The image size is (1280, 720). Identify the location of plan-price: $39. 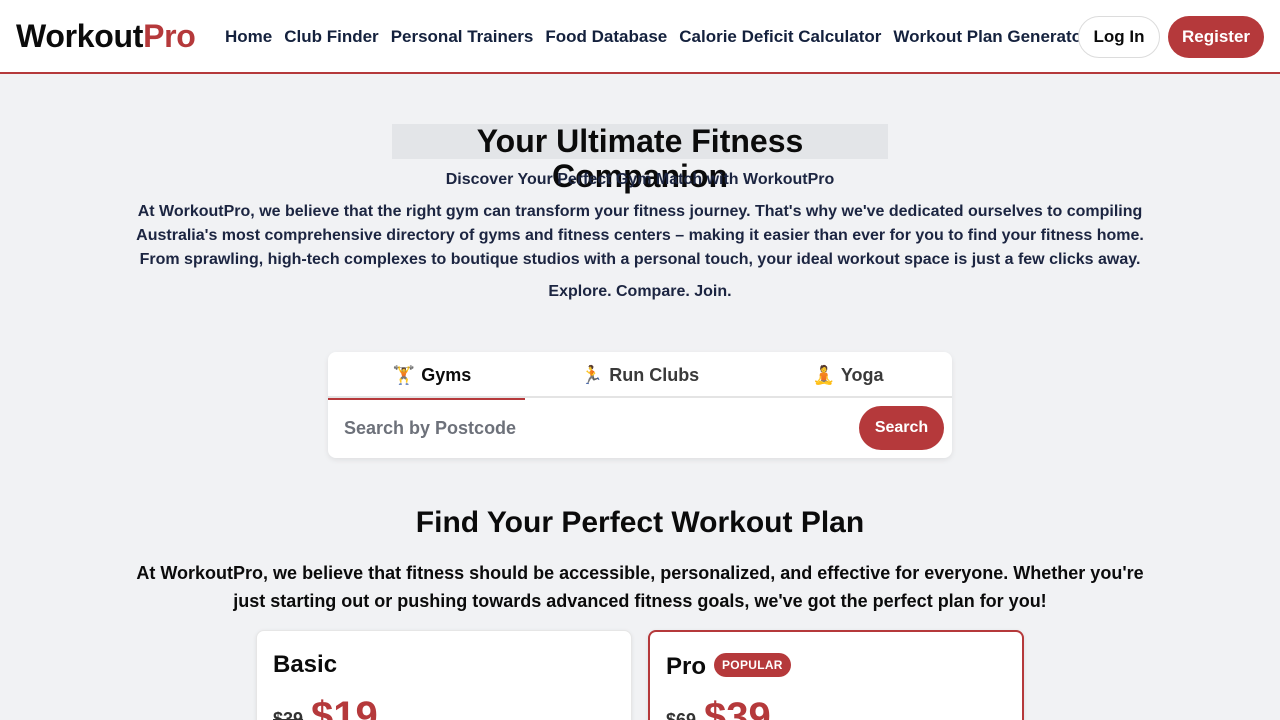
(737, 707).